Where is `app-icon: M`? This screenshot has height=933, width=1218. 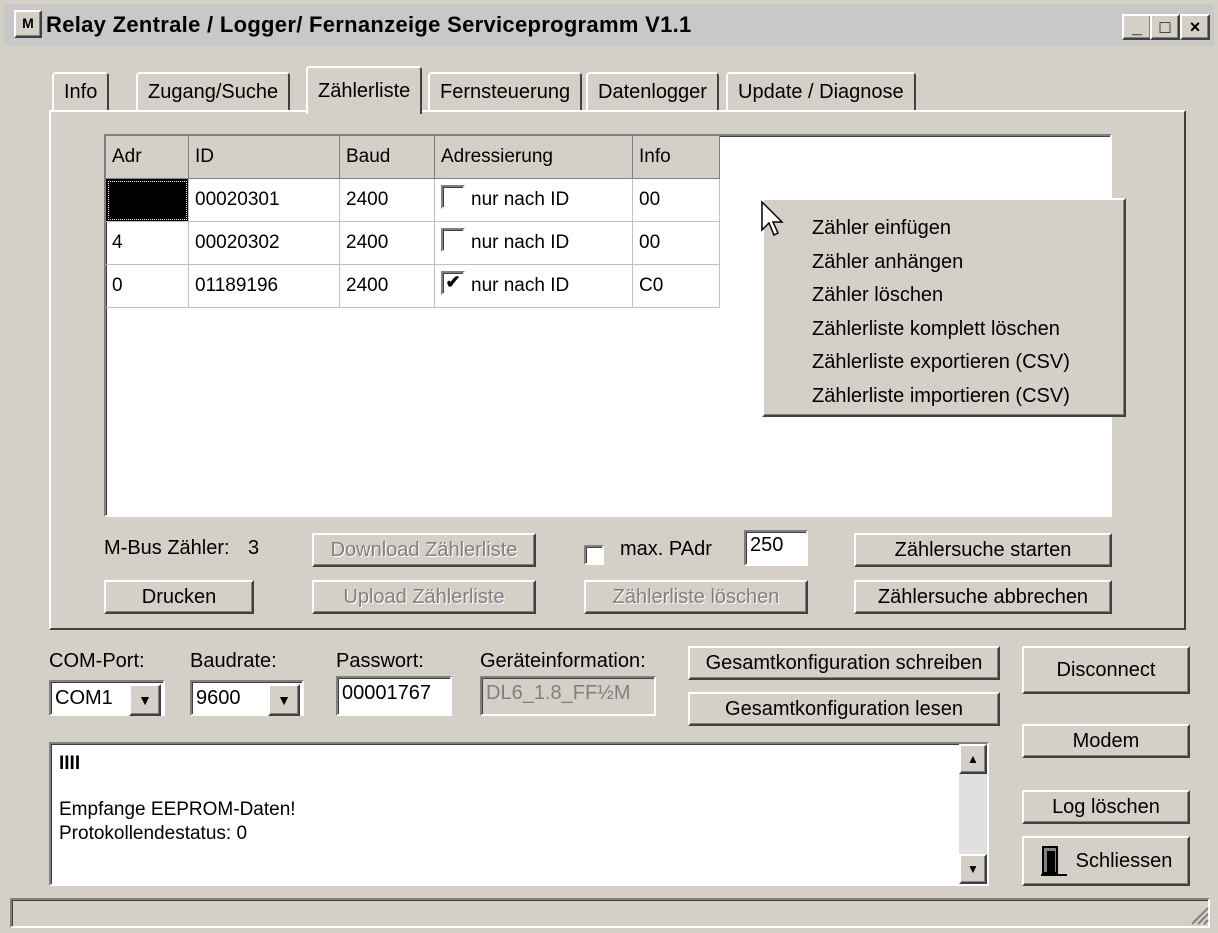 app-icon: M is located at coordinates (28, 24).